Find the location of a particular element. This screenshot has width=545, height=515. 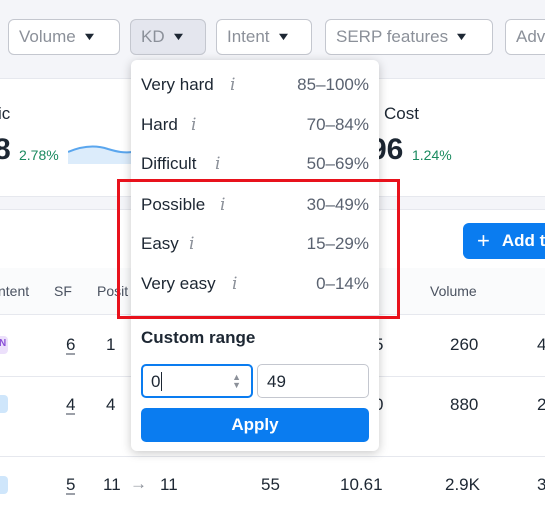

header-sf: SF is located at coordinates (63, 291).